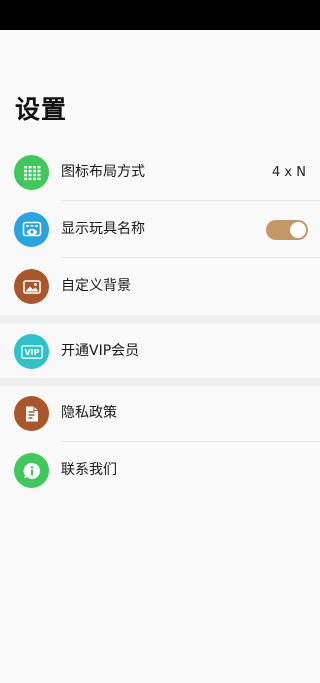 The width and height of the screenshot is (320, 683). I want to click on page-title: 设置, so click(41, 109).